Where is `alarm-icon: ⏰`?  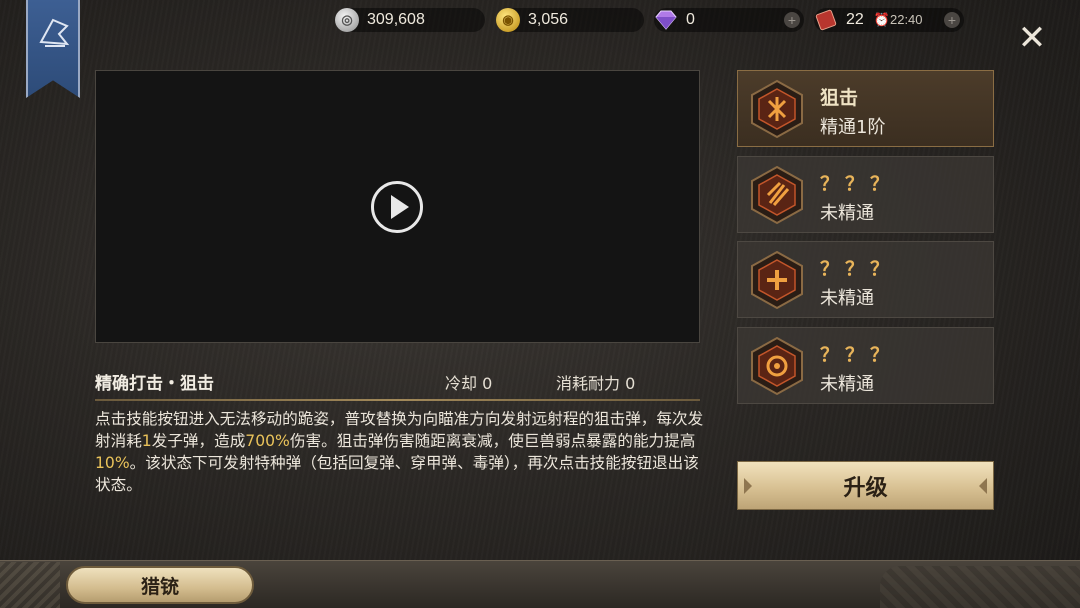
alarm-icon: ⏰ is located at coordinates (881, 19).